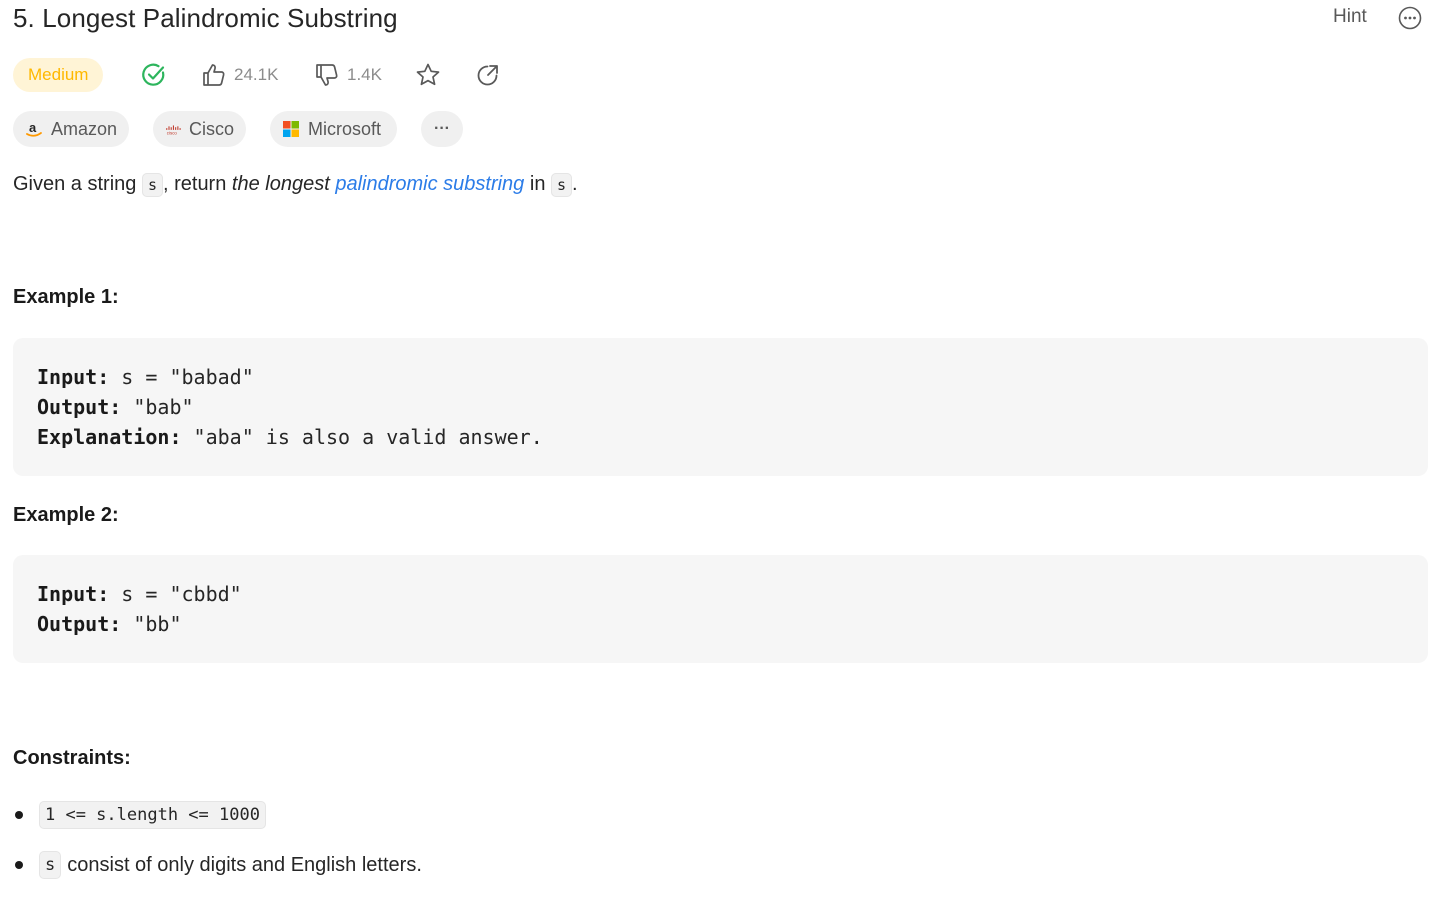 The height and width of the screenshot is (909, 1447). I want to click on example-output-line: Output: "bab", so click(115, 407).